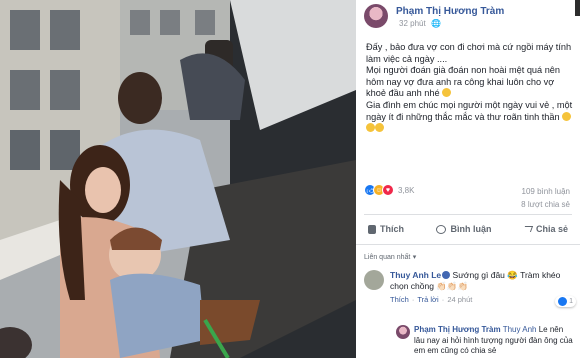 The image size is (580, 358). Describe the element at coordinates (446, 275) in the screenshot. I see `verified-icon` at that location.